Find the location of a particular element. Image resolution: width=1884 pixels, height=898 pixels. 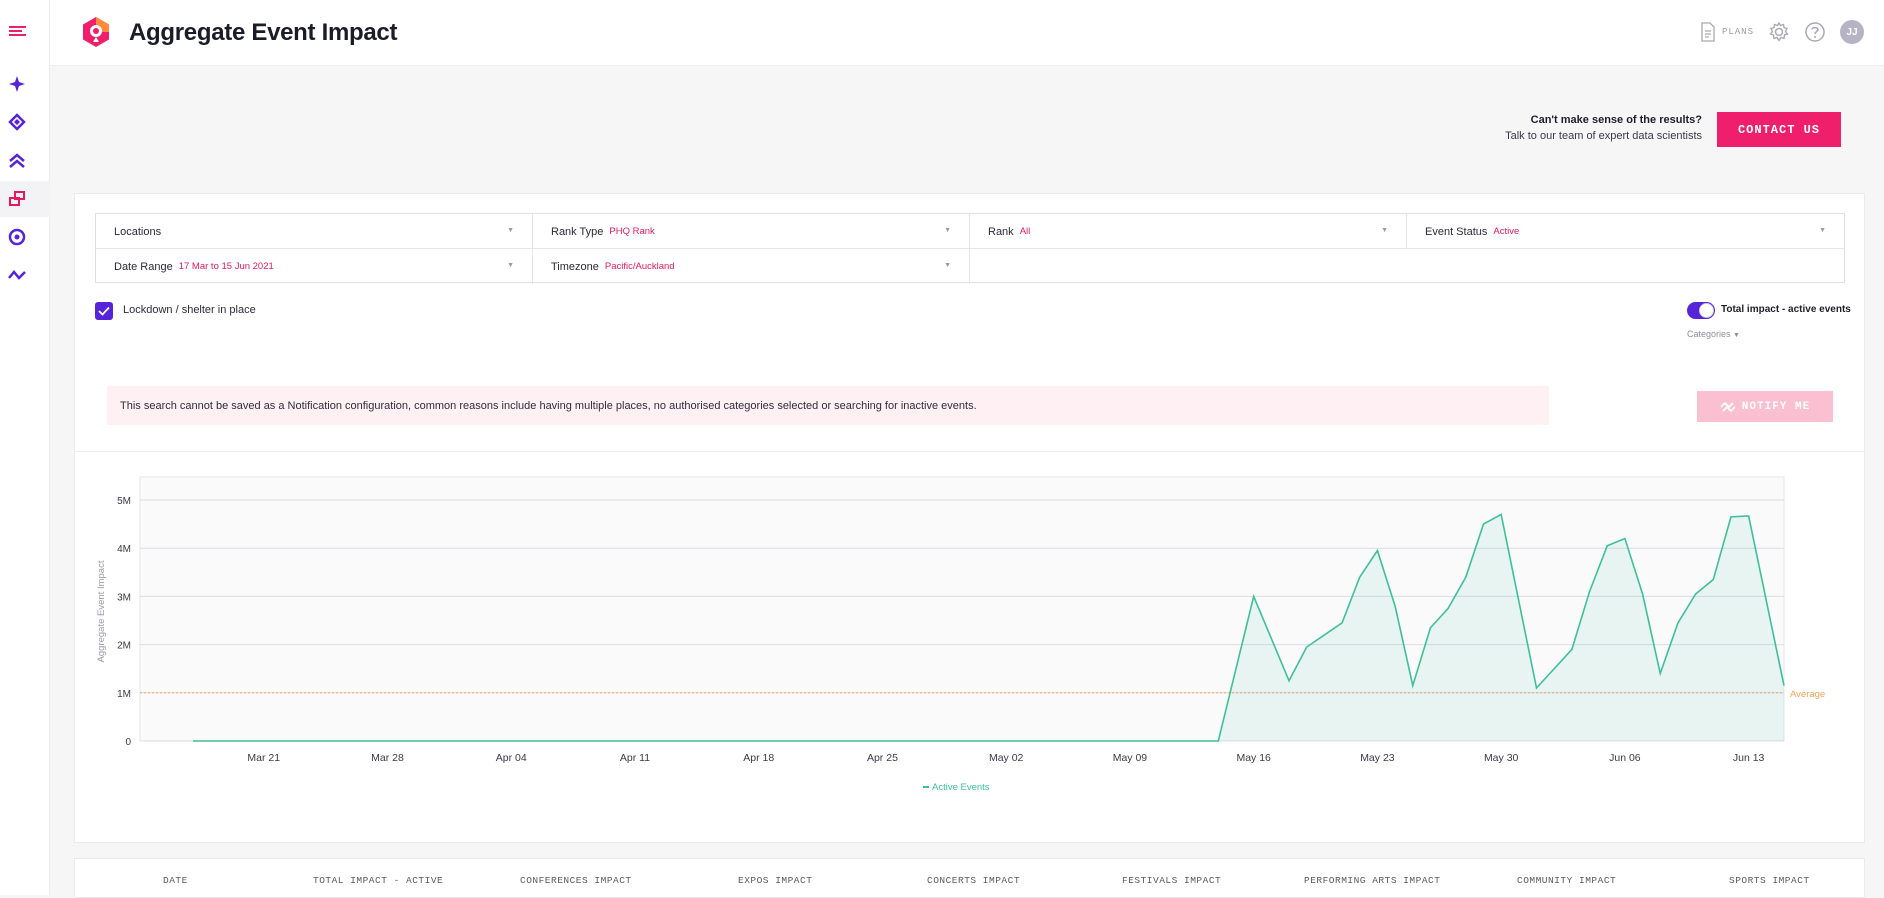

check-icon is located at coordinates (104, 311).